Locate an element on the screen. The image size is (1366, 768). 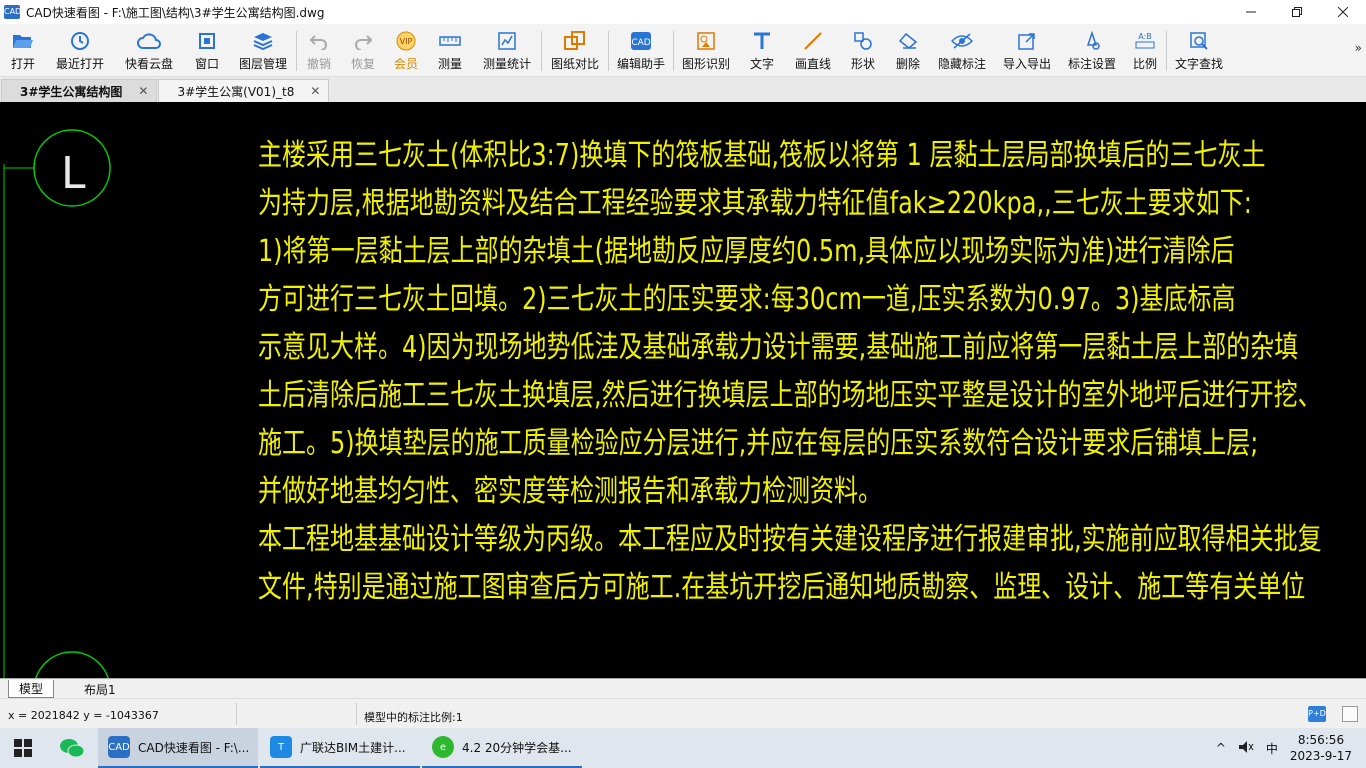
windows-logo-icon is located at coordinates (23, 748).